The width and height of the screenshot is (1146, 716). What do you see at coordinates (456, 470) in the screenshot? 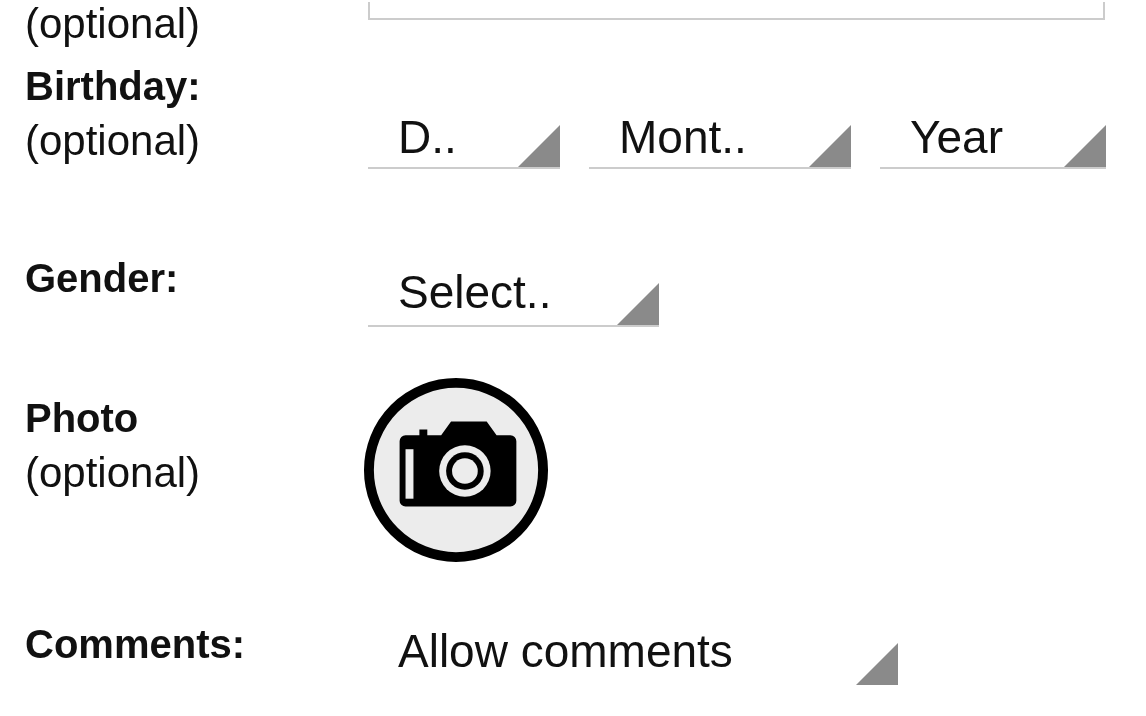
I see `camera-button-icon` at bounding box center [456, 470].